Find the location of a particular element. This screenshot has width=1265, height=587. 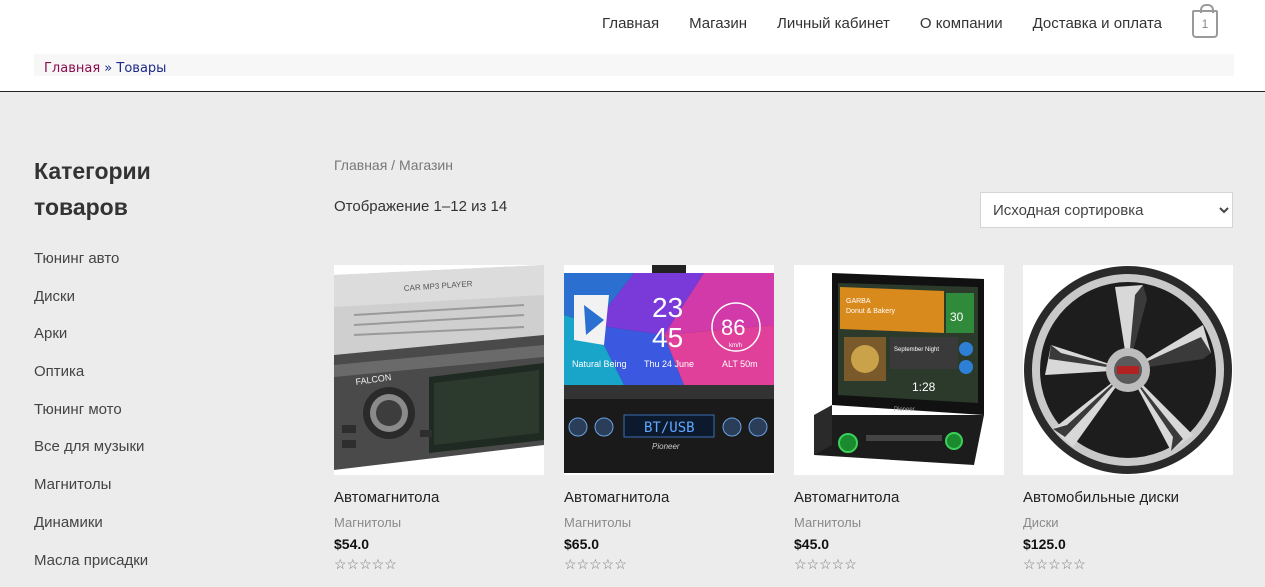

product-card: Автомобильные диски Диски $125.0 ☆☆☆☆☆ is located at coordinates (1128, 418).